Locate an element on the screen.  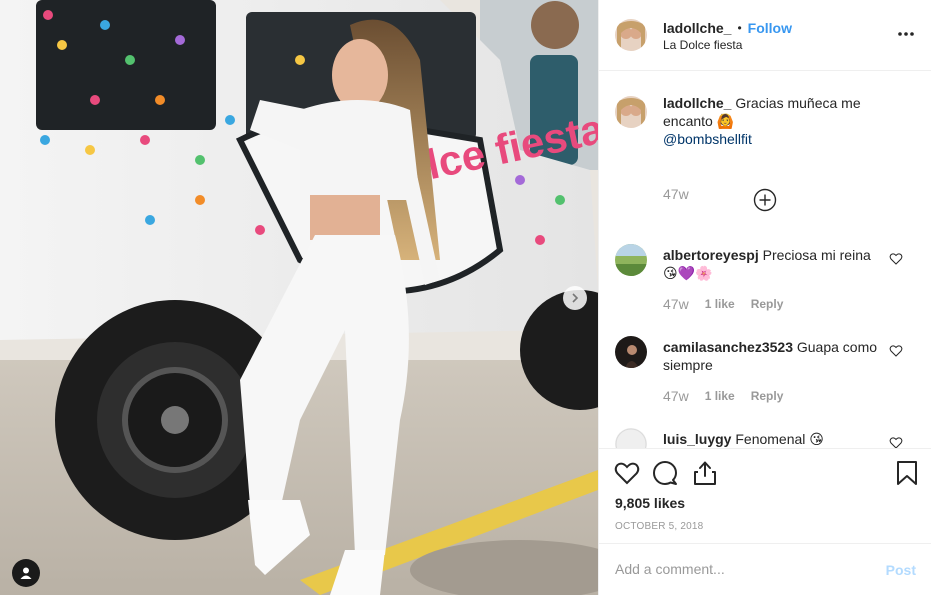
caption-username: ladollche_ is located at coordinates (697, 103).